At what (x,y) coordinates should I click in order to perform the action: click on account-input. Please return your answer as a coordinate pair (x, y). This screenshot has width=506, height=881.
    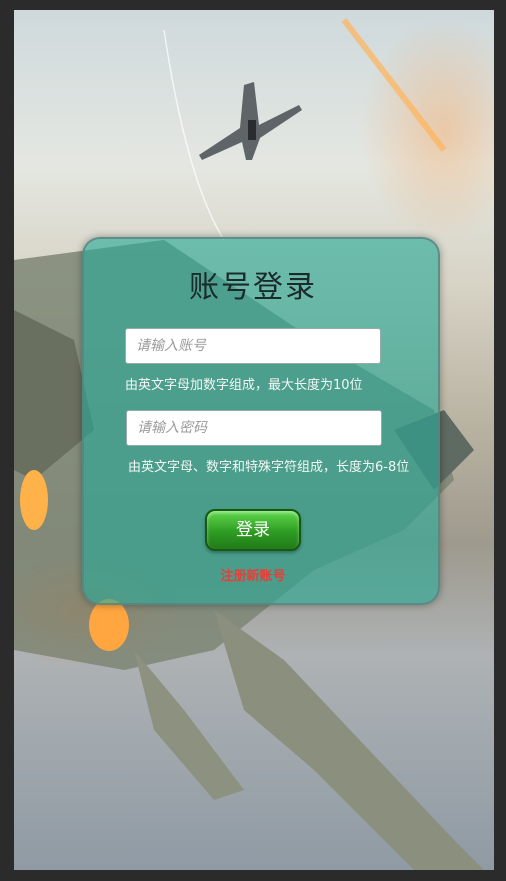
    Looking at the image, I should click on (253, 346).